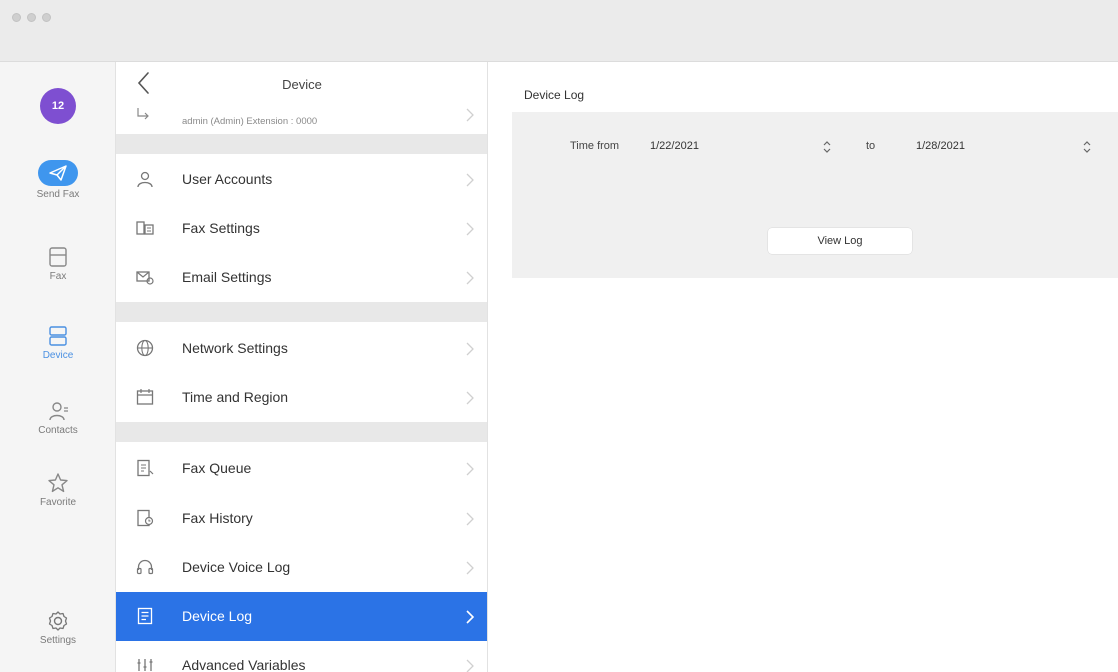 The width and height of the screenshot is (1118, 672). I want to click on from-date-stepper-icon, so click(827, 147).